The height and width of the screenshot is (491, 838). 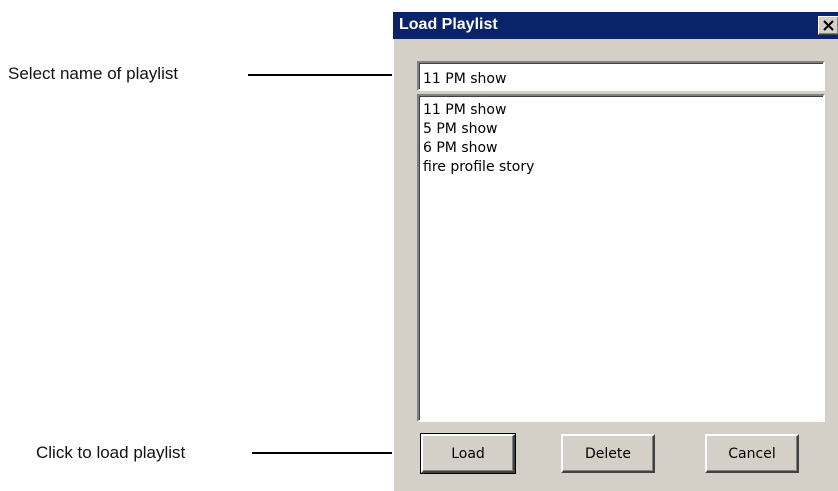 I want to click on list-item: 11 PM show, so click(x=623, y=110).